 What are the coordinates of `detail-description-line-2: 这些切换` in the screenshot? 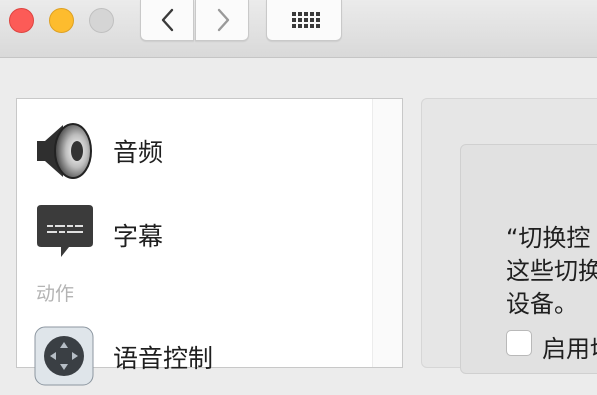 It's located at (551, 271).